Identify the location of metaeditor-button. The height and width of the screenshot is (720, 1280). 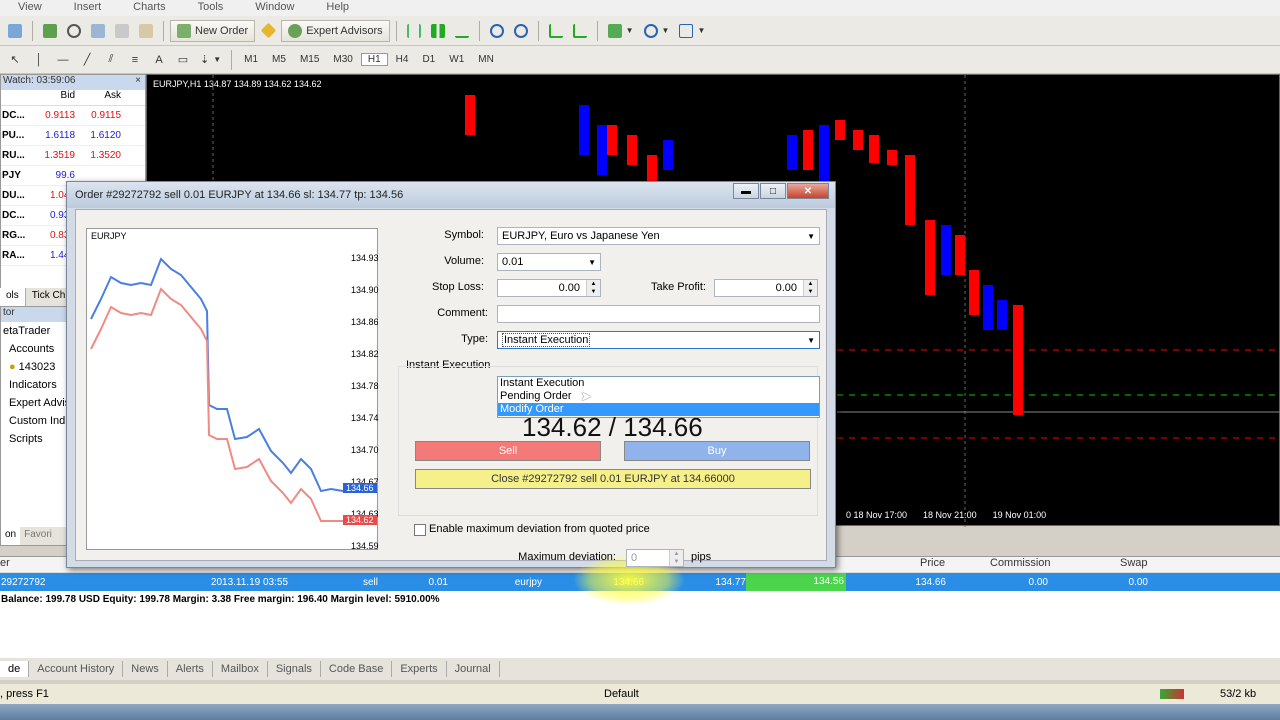
(268, 31).